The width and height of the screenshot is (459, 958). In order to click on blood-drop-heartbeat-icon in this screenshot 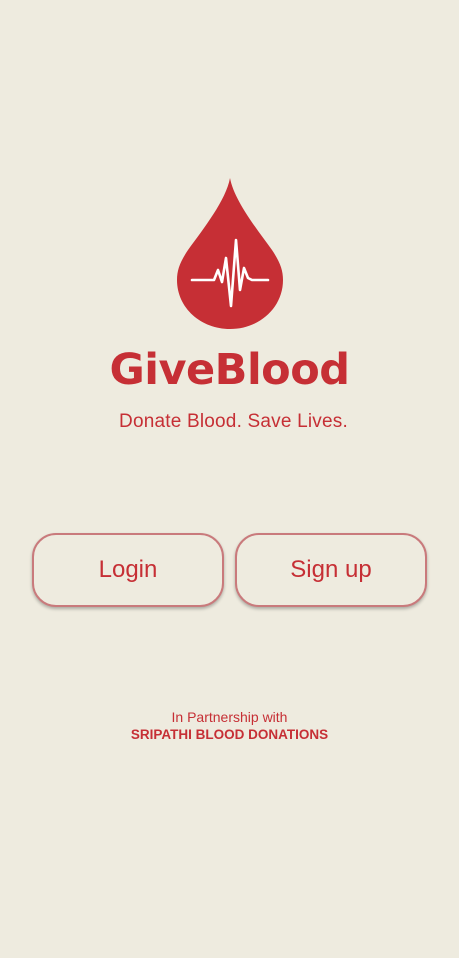, I will do `click(230, 254)`.